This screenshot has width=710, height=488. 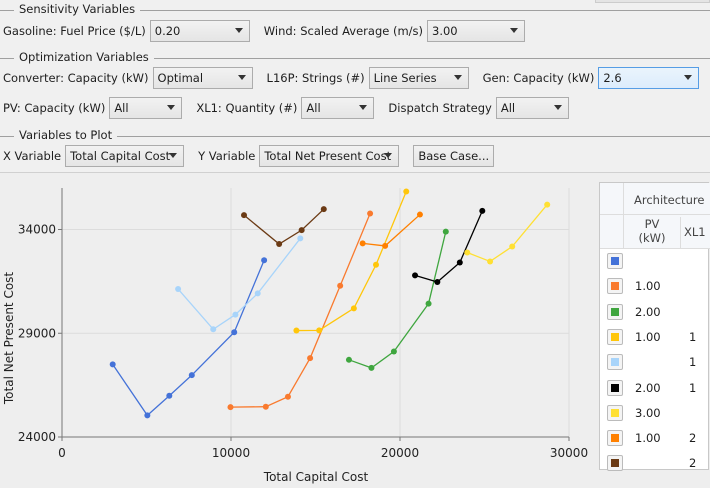 I want to click on optimization-title: Optimization Variables, so click(x=84, y=57).